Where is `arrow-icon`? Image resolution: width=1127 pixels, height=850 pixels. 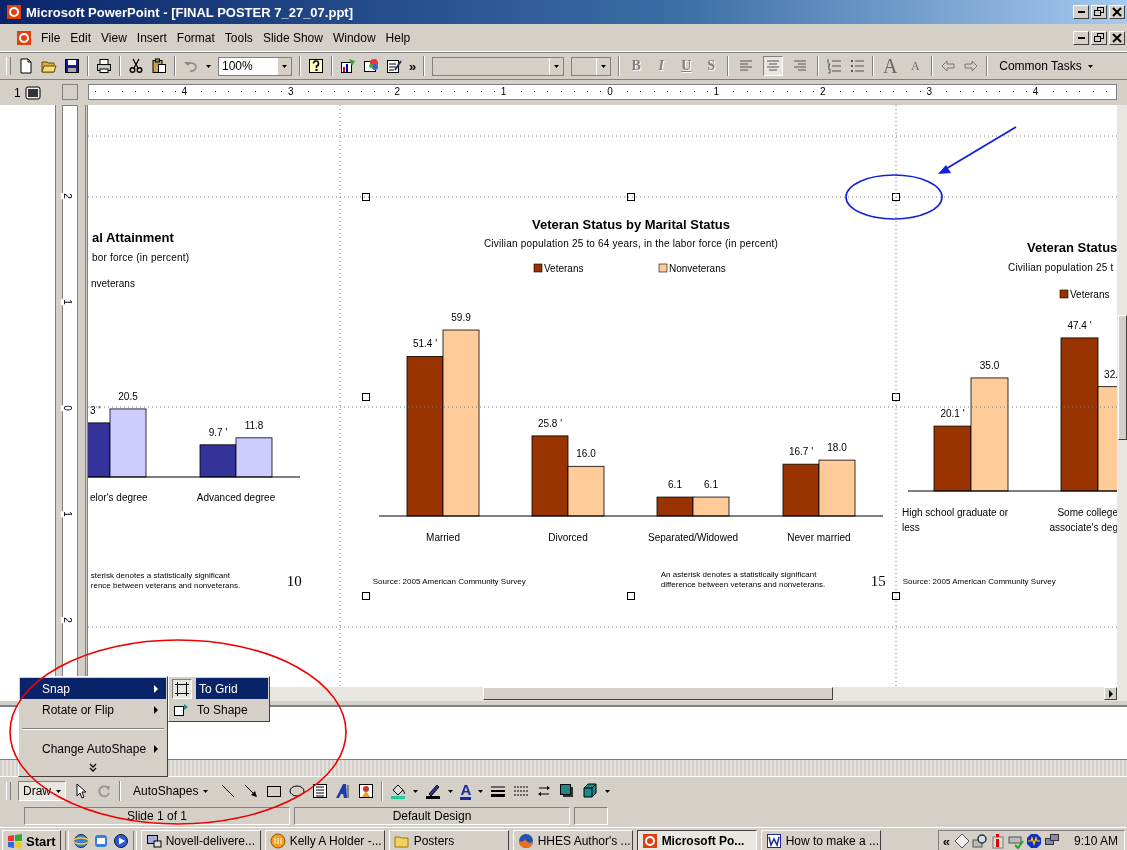
arrow-icon is located at coordinates (251, 791).